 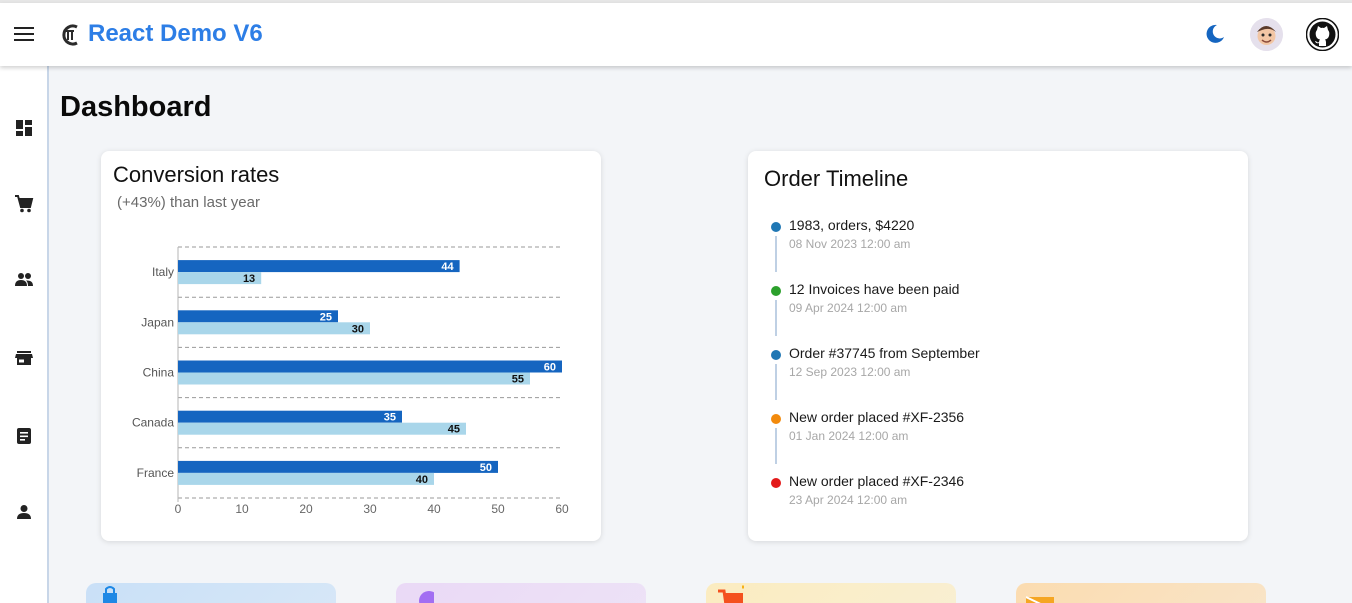 I want to click on category-label: Japan, so click(x=157, y=322).